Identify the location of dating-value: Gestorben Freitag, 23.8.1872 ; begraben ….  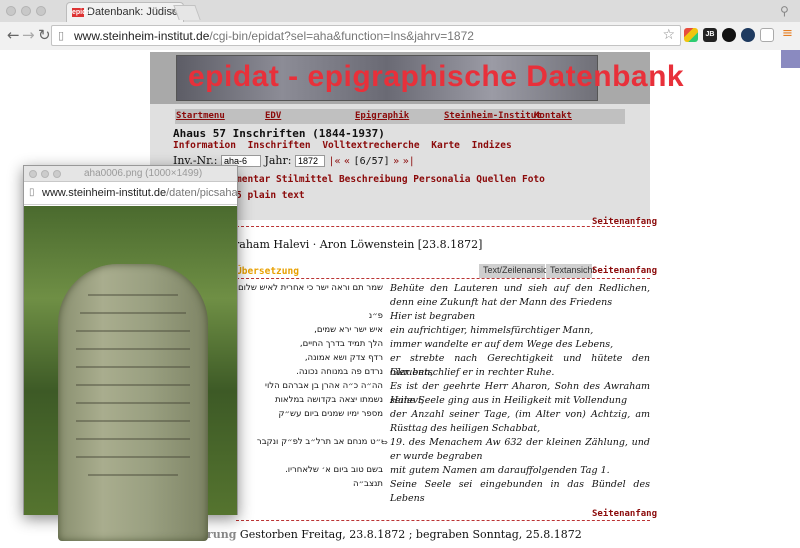
(409, 534).